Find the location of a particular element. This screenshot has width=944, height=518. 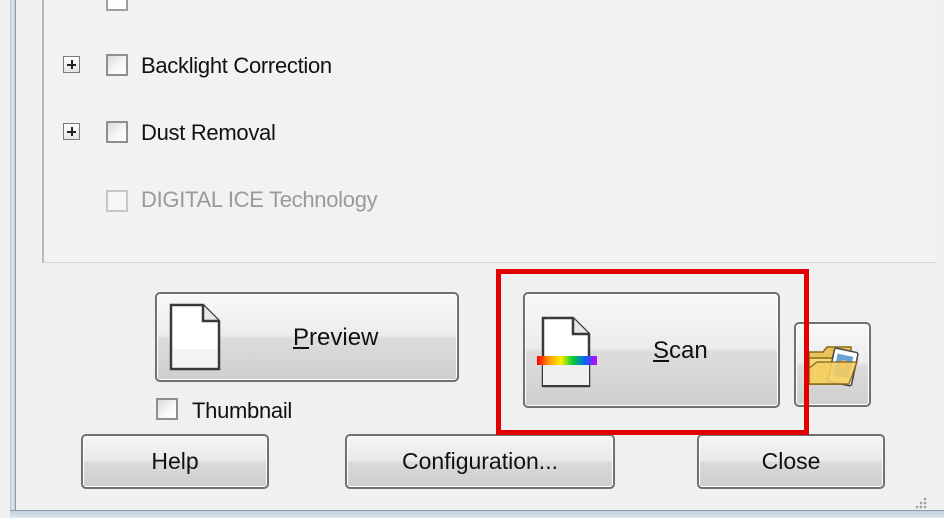

close-button: Close is located at coordinates (791, 461).